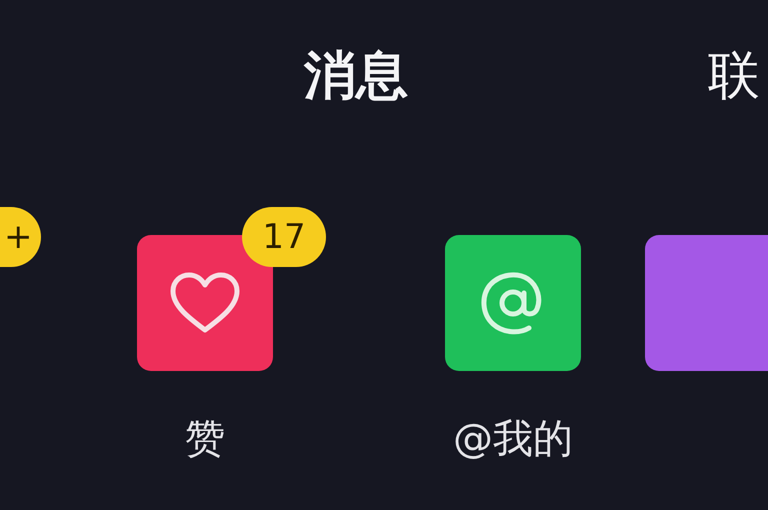  I want to click on shortcut-tile, so click(706, 303).